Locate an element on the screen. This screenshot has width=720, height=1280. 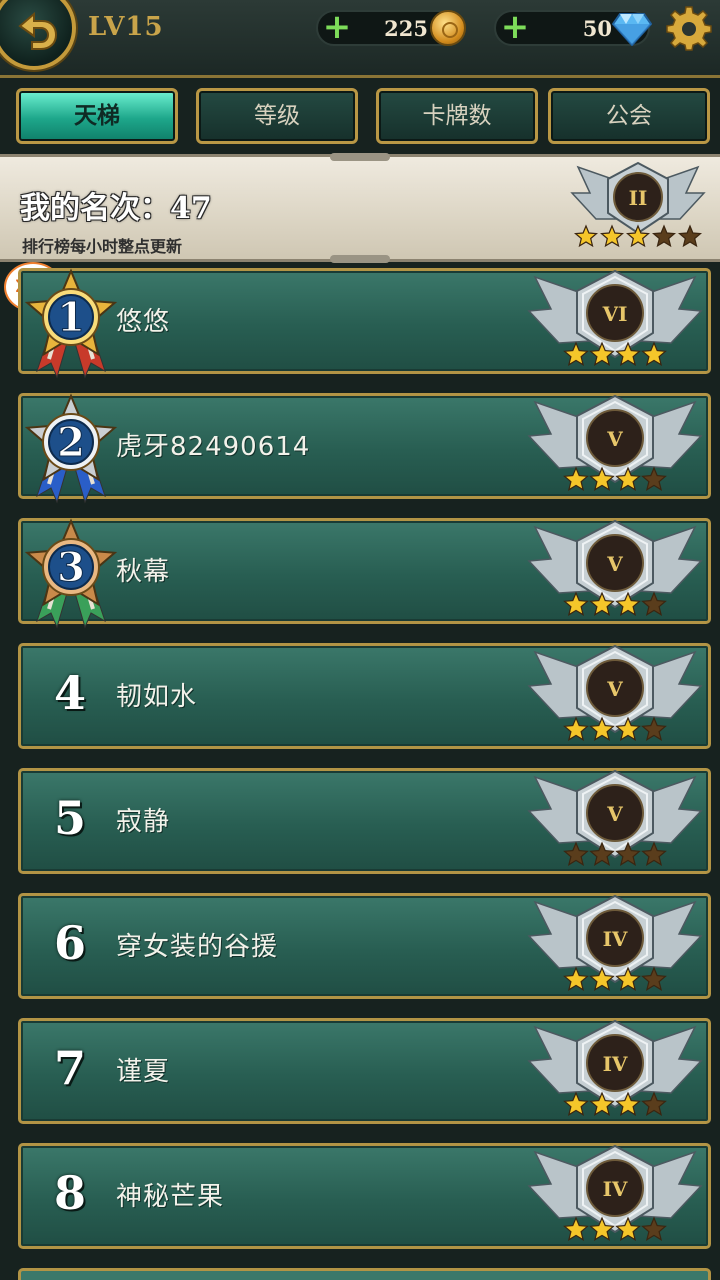
rank-row: 1 悠悠 VI is located at coordinates (364, 323).